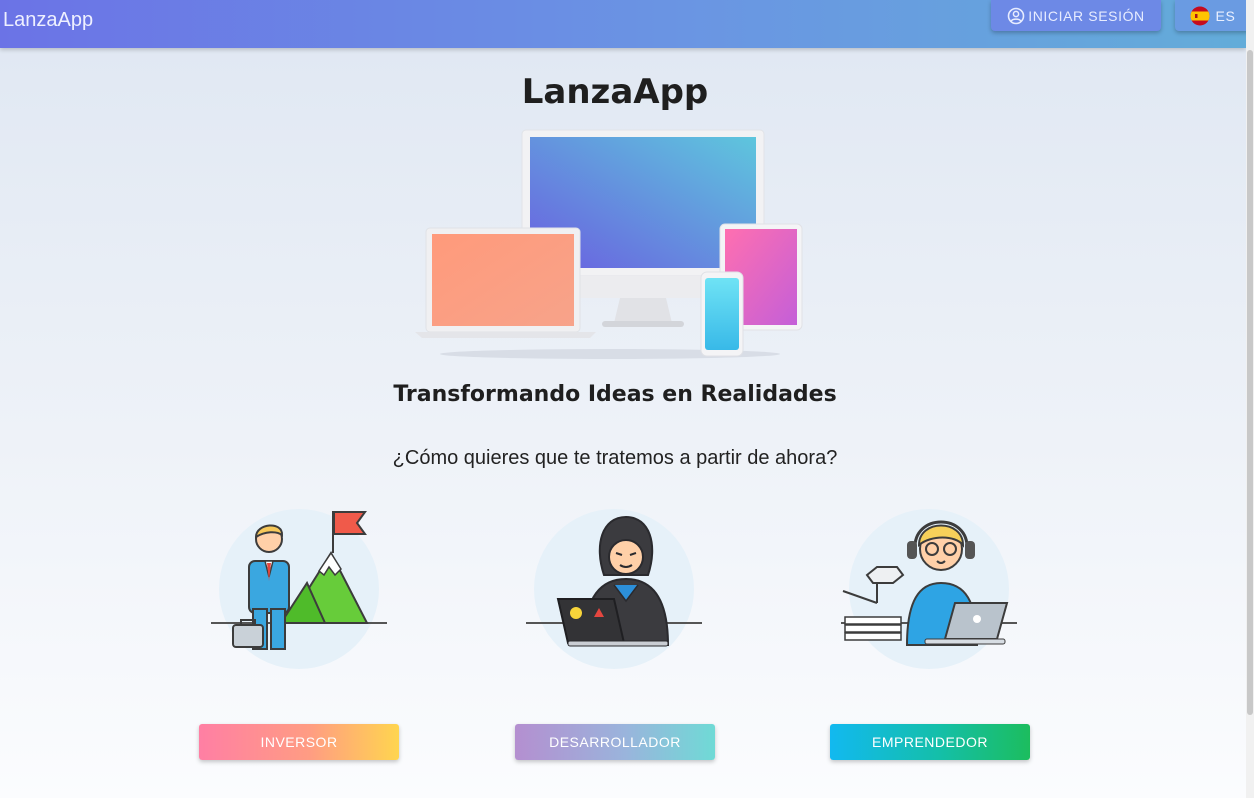  Describe the element at coordinates (615, 742) in the screenshot. I see `role-button-desarrollador: DESARROLLADOR` at that location.